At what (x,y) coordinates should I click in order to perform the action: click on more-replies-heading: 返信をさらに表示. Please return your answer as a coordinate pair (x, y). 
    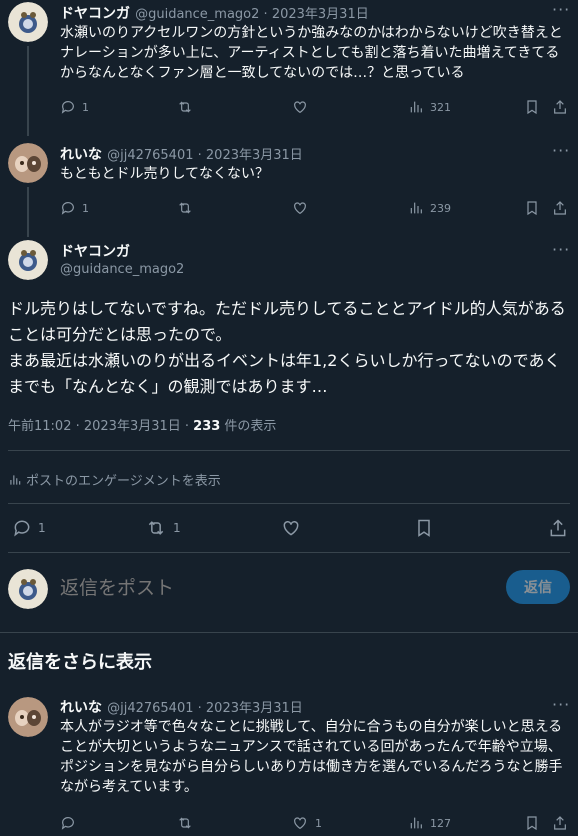
    Looking at the image, I should click on (80, 662).